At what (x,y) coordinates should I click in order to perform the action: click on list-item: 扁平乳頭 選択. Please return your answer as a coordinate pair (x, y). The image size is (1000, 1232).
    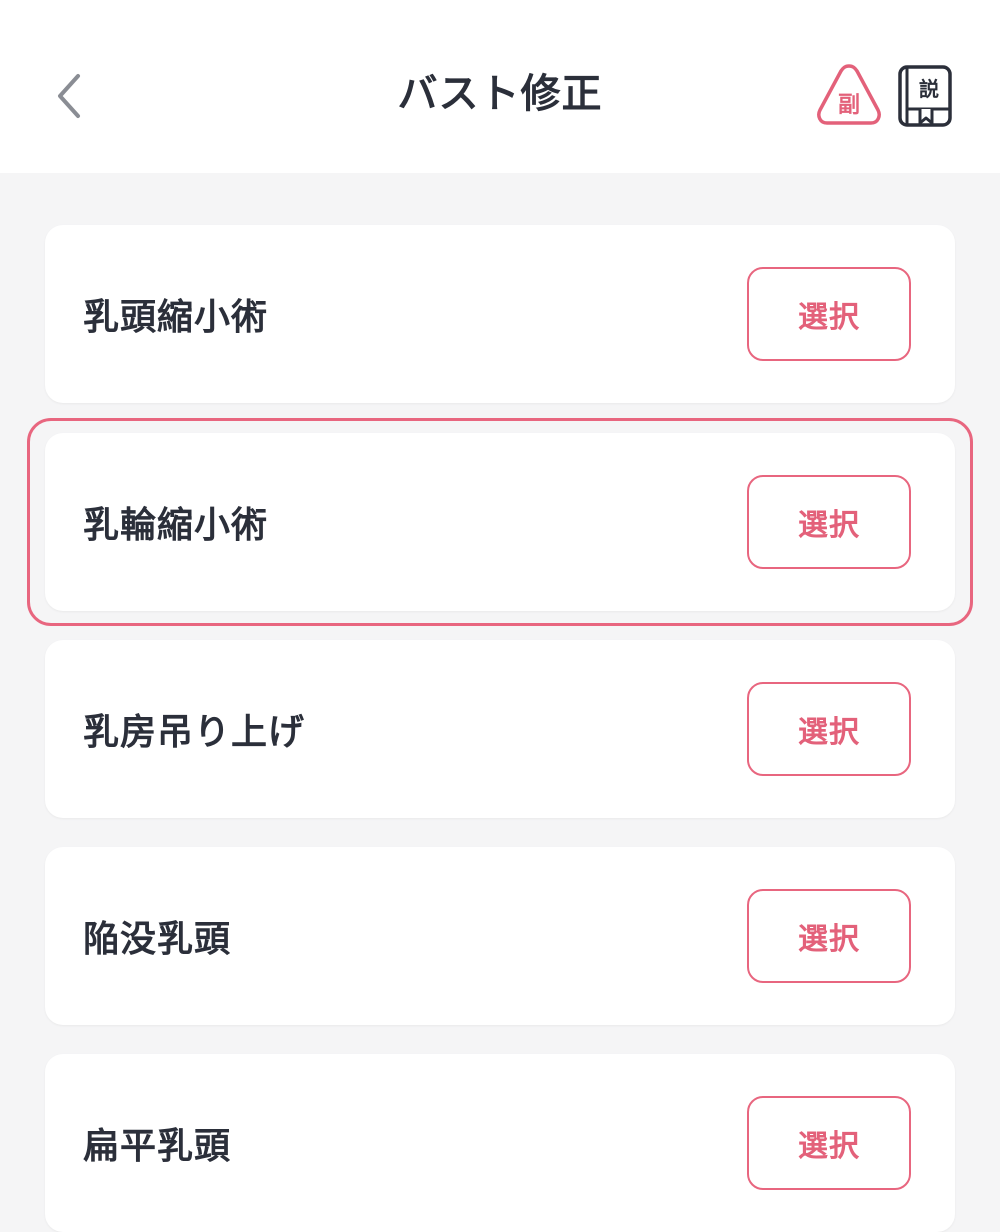
    Looking at the image, I should click on (500, 1143).